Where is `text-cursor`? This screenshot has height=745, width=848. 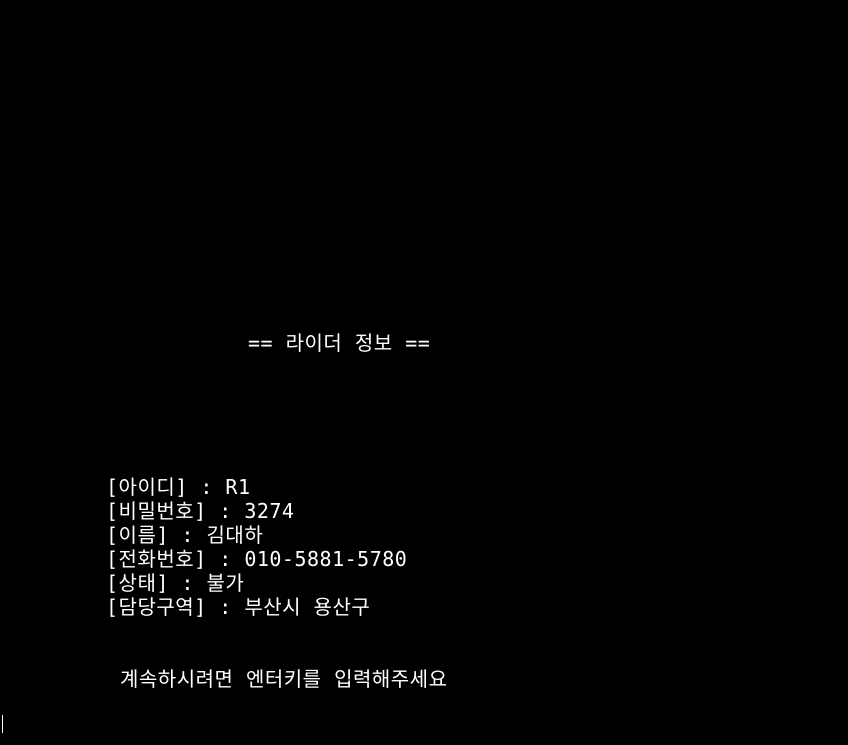
text-cursor is located at coordinates (2, 724).